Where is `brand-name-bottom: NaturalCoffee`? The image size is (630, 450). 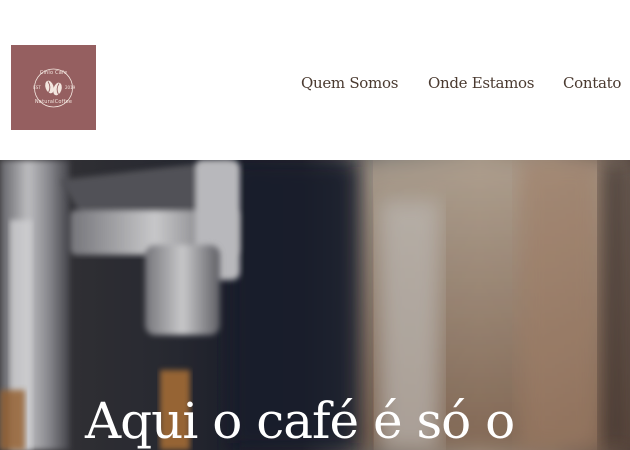
brand-name-bottom: NaturalCoffee is located at coordinates (53, 102).